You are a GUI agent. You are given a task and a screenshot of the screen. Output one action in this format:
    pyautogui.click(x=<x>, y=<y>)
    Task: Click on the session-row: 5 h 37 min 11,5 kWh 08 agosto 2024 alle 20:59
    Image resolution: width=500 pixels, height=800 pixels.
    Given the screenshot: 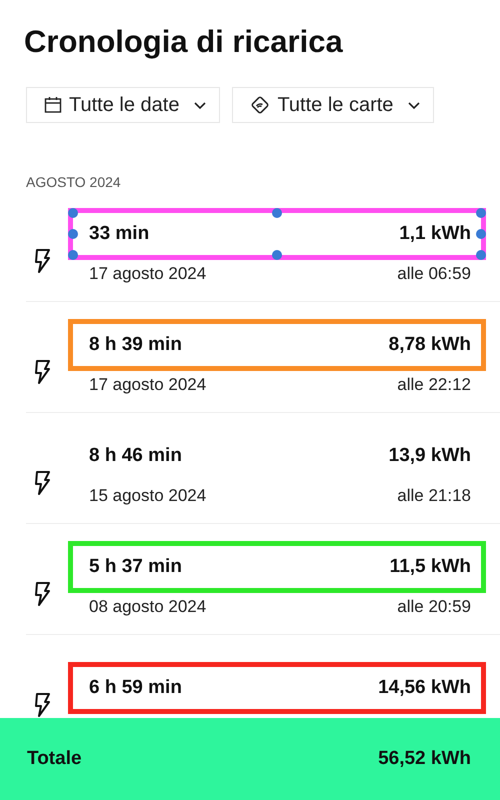 What is the action you would take?
    pyautogui.click(x=263, y=579)
    